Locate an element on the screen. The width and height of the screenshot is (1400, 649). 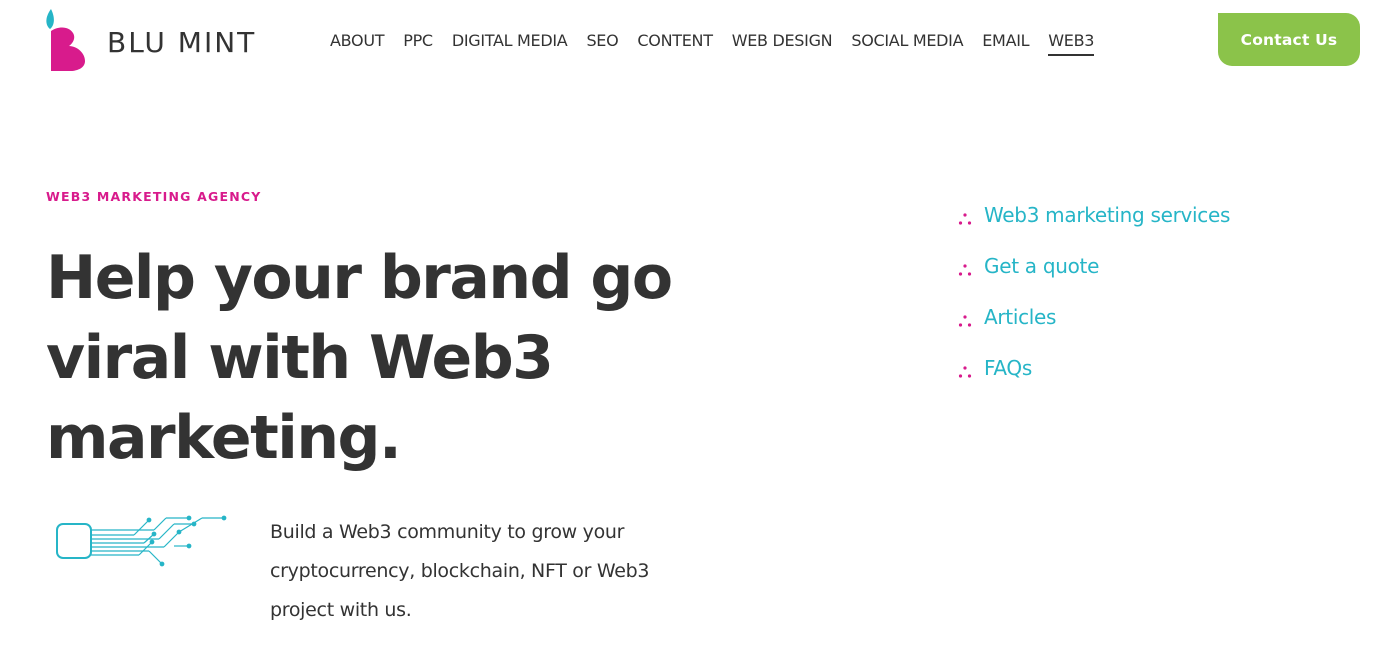
nav-item-about: ABOUT is located at coordinates (357, 43).